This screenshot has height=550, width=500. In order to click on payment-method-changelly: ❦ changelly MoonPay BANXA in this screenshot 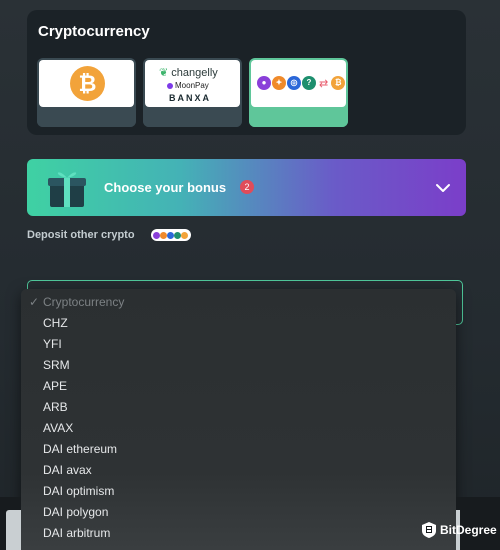, I will do `click(192, 92)`.